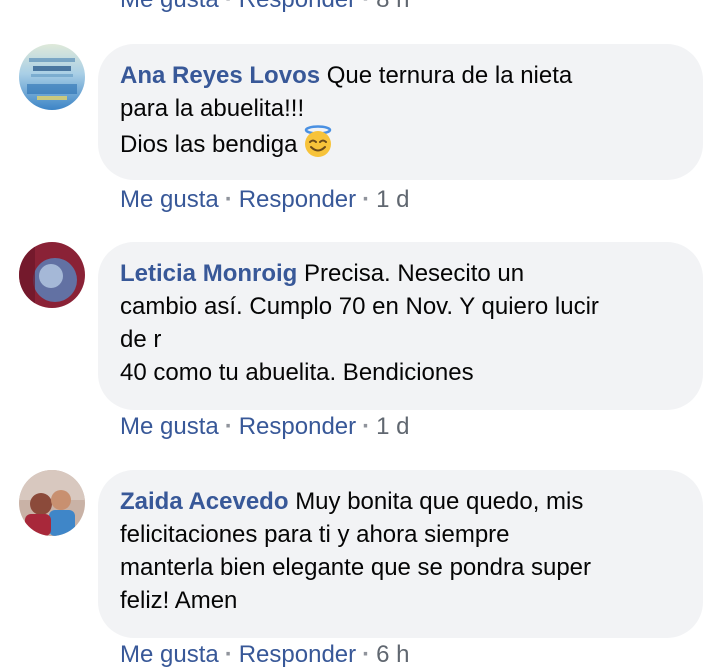  Describe the element at coordinates (439, 501) in the screenshot. I see `comment-text-line: Muy bonita que quedo, mis` at that location.